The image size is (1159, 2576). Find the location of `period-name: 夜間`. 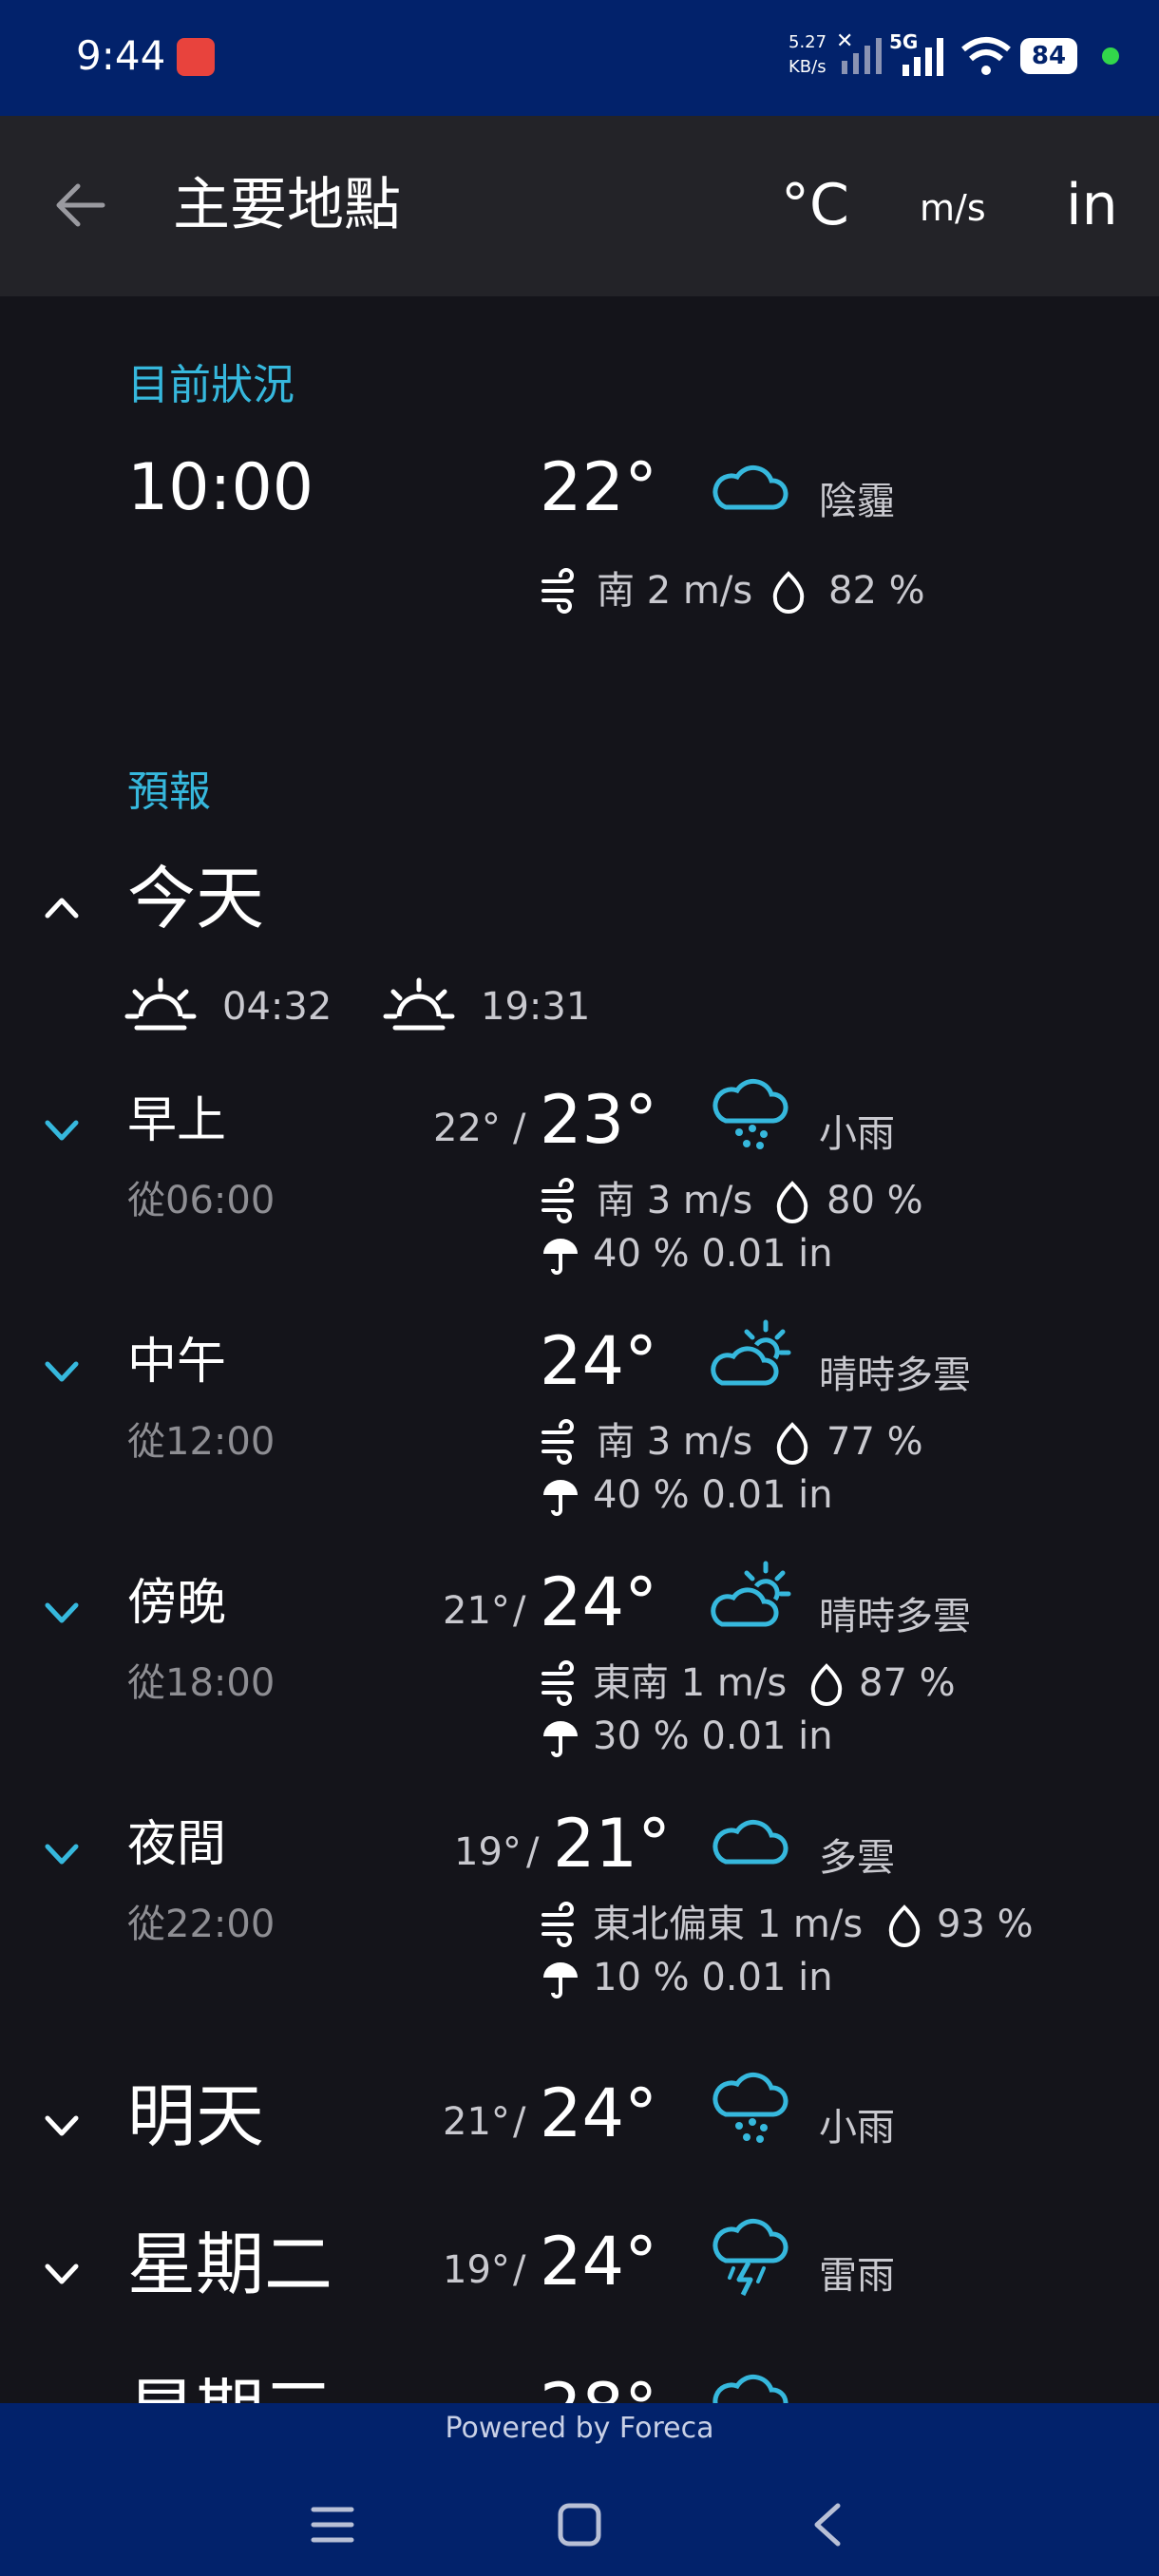

period-name: 夜間 is located at coordinates (176, 1844).